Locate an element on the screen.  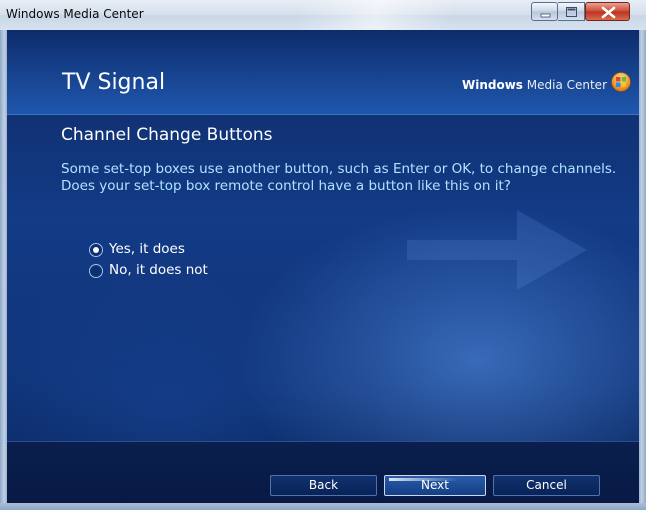
radio-no is located at coordinates (96, 271).